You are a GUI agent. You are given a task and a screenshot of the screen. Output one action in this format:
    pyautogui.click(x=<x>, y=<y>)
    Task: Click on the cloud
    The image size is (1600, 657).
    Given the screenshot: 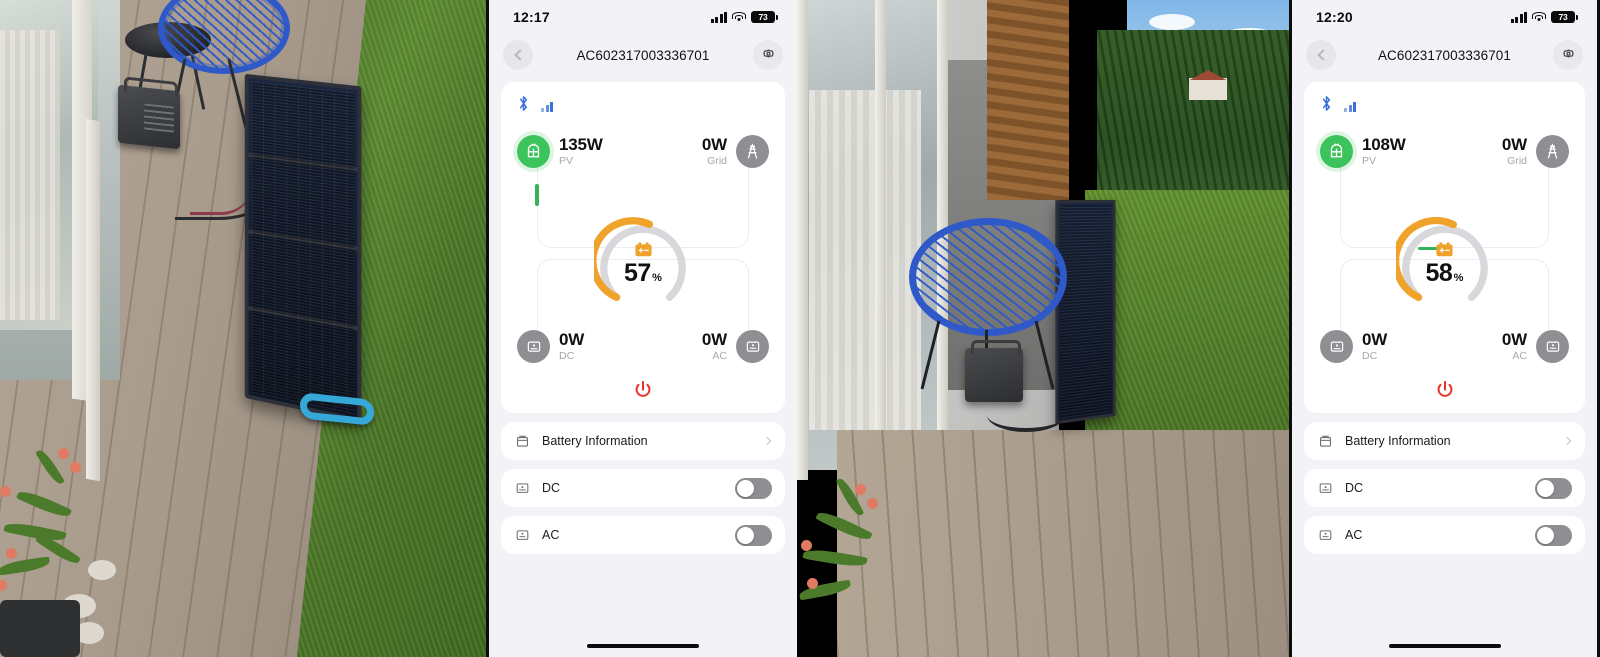 What is the action you would take?
    pyautogui.click(x=1172, y=22)
    